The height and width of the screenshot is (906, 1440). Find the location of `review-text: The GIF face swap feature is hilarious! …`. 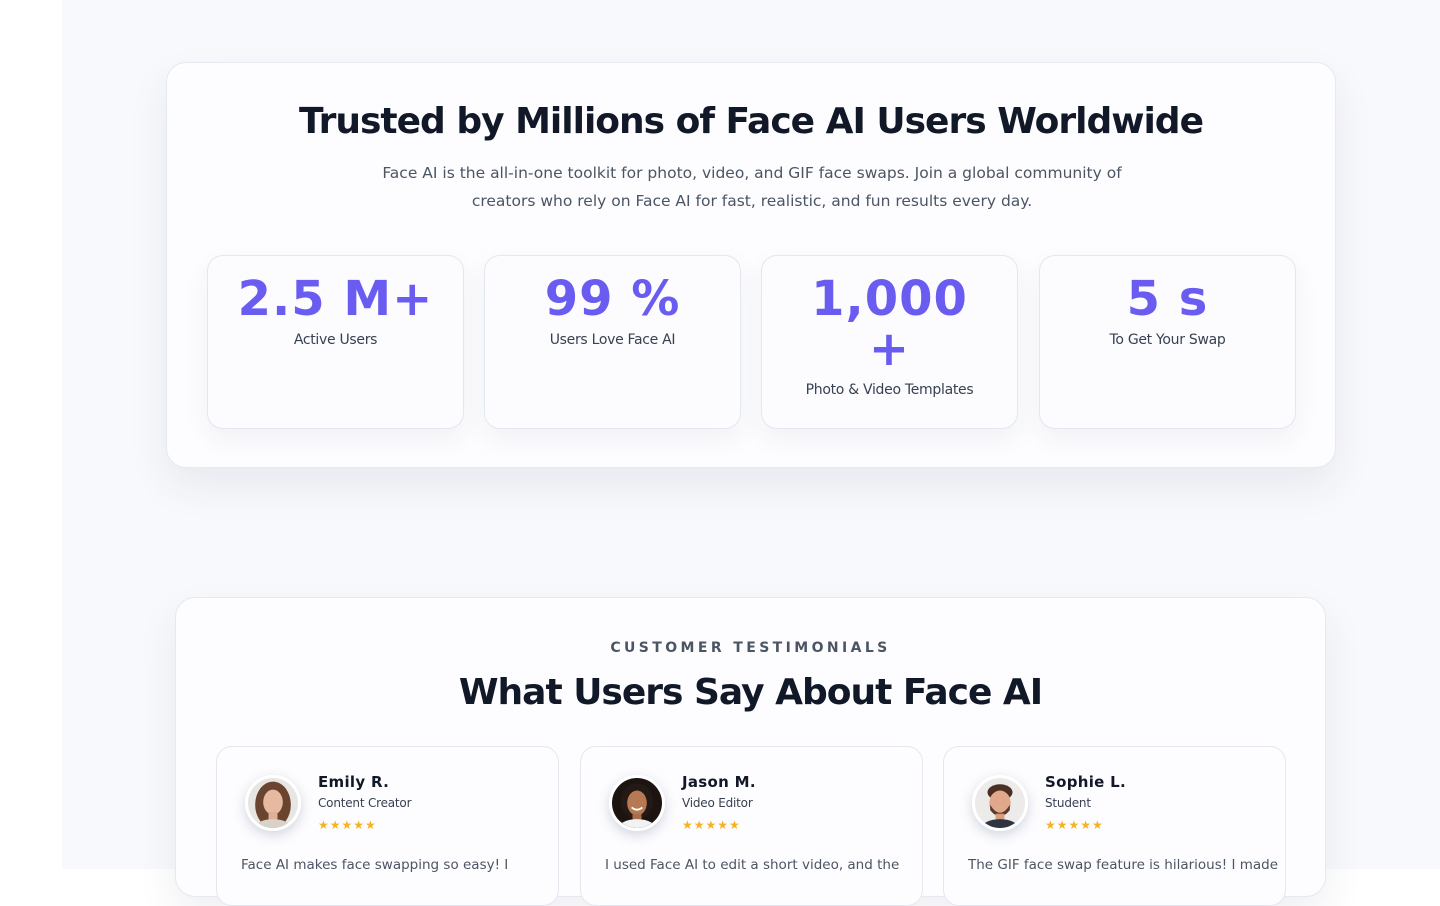

review-text: The GIF face swap feature is hilarious! … is located at coordinates (1123, 865).